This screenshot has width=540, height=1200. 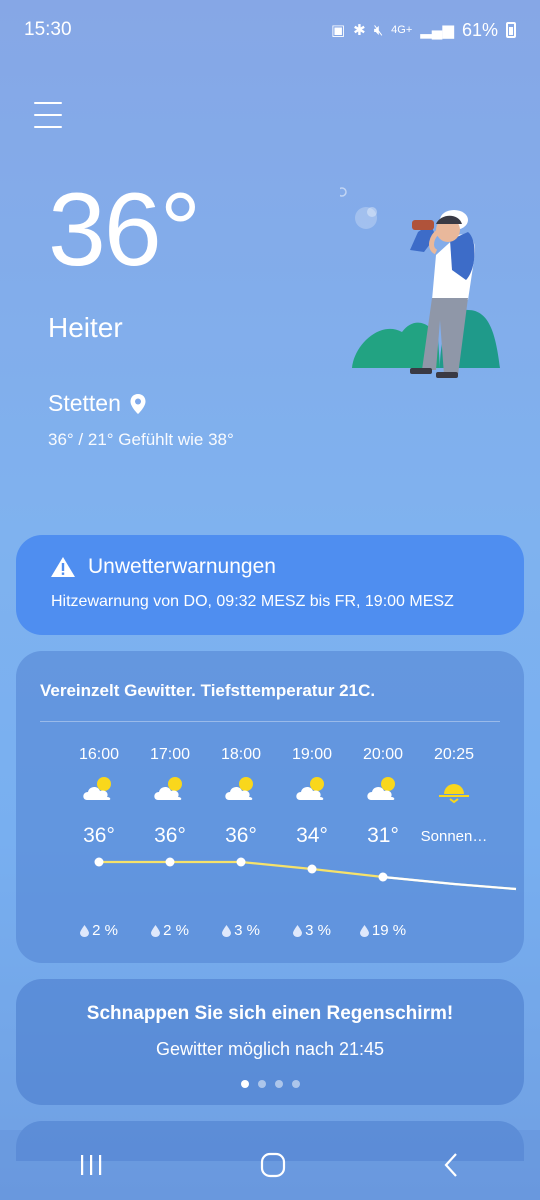 I want to click on battery-saver-icon: ▣, so click(x=338, y=30).